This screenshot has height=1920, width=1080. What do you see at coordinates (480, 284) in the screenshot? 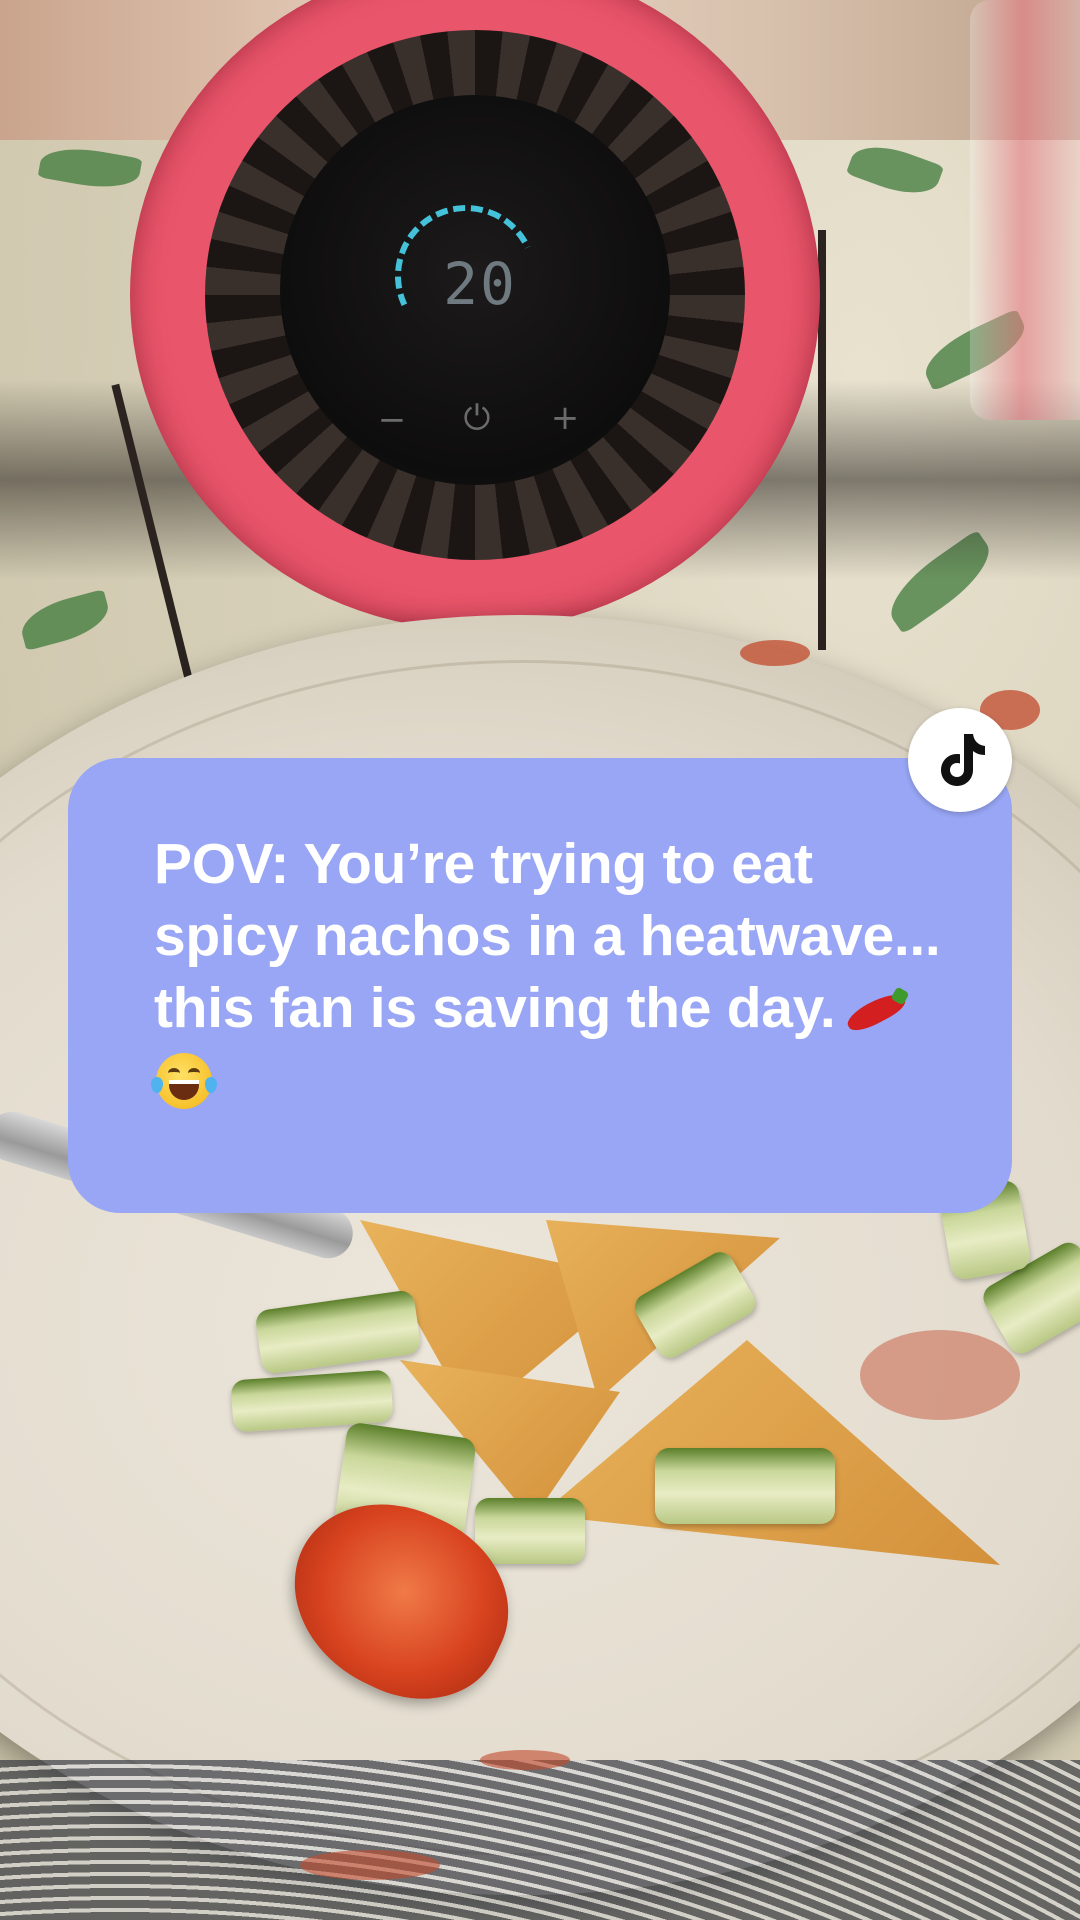
I see `fan-display-value: 20` at bounding box center [480, 284].